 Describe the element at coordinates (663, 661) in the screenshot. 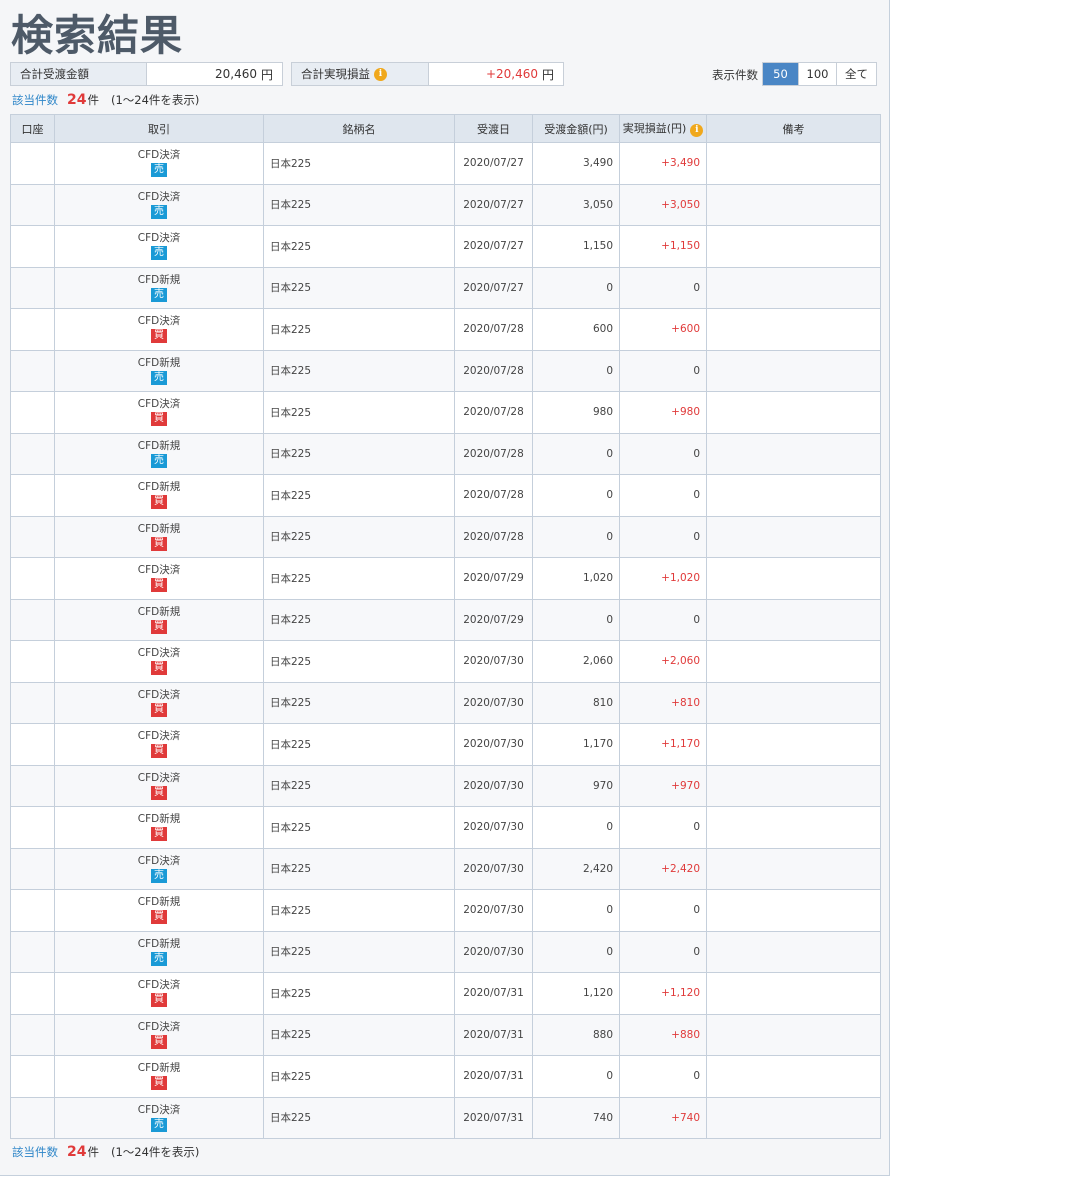

I see `pnl-cell: +2,060` at that location.